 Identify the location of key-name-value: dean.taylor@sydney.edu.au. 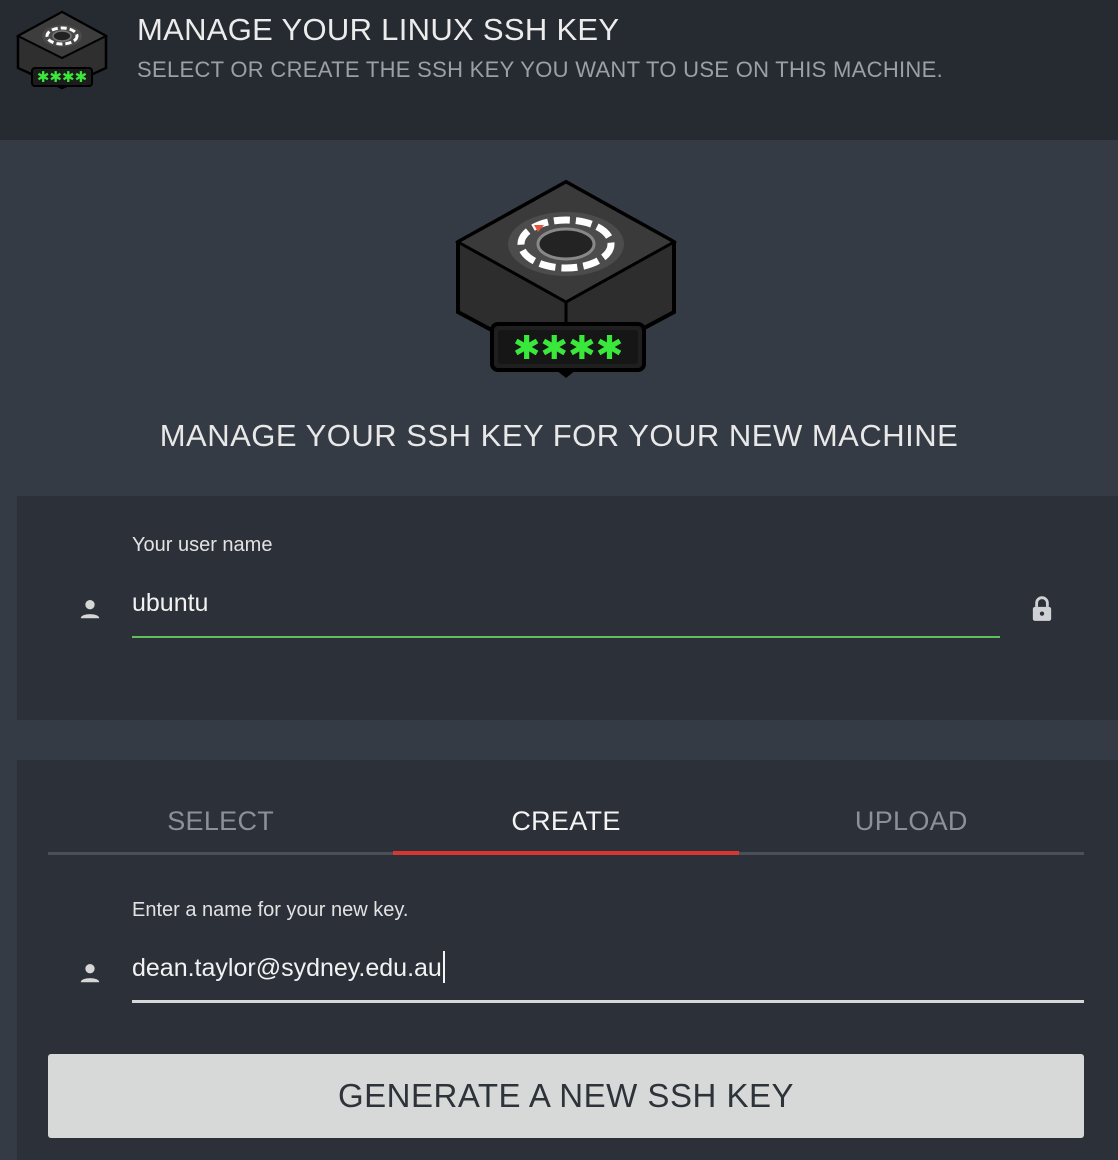
(287, 968).